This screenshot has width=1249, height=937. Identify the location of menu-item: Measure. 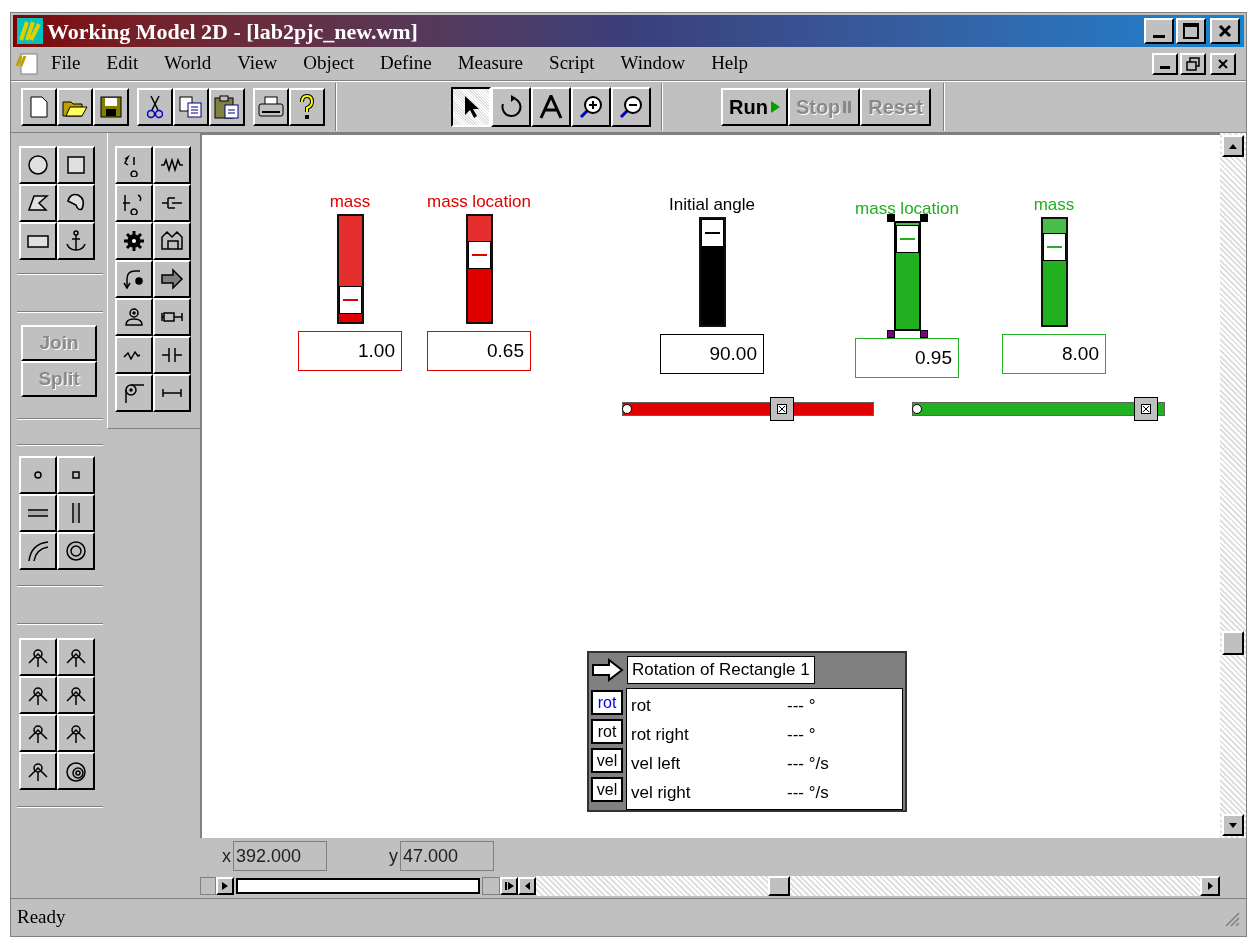
(490, 63).